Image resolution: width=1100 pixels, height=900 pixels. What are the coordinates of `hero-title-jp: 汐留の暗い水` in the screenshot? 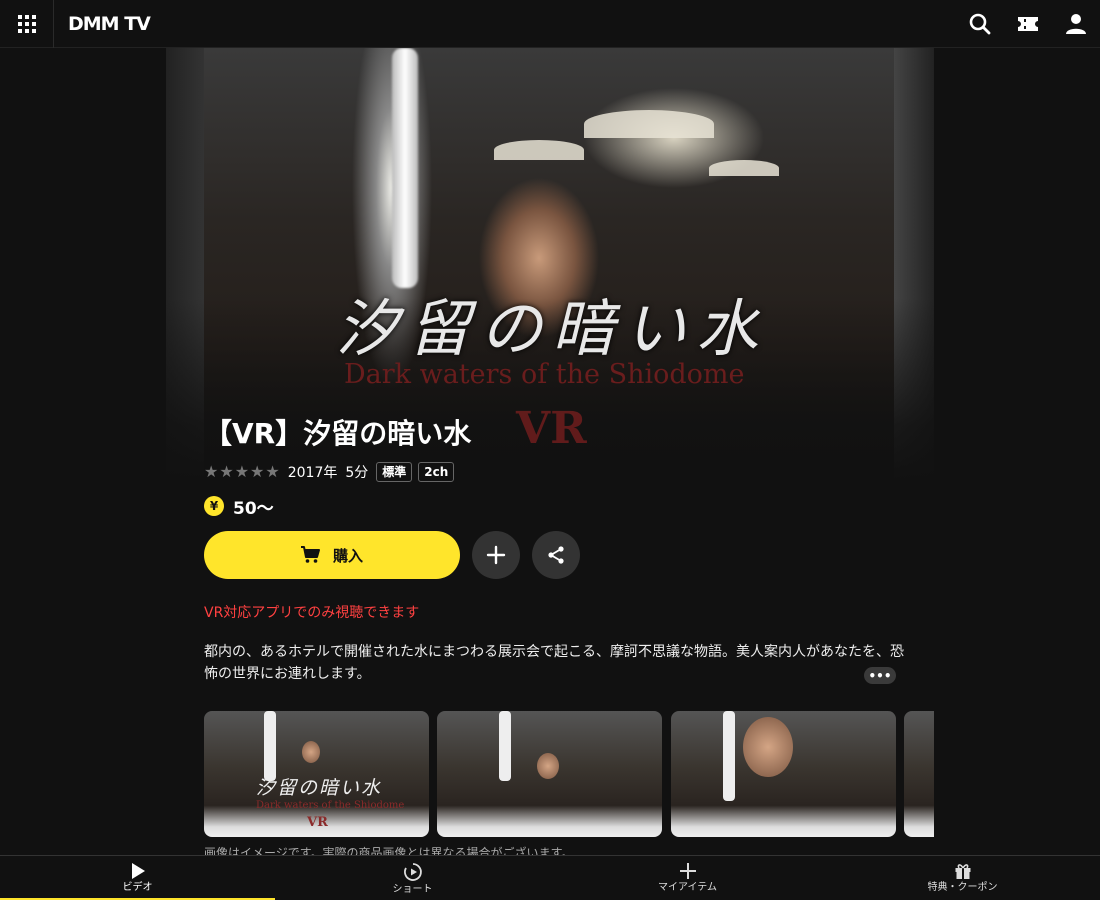 It's located at (552, 328).